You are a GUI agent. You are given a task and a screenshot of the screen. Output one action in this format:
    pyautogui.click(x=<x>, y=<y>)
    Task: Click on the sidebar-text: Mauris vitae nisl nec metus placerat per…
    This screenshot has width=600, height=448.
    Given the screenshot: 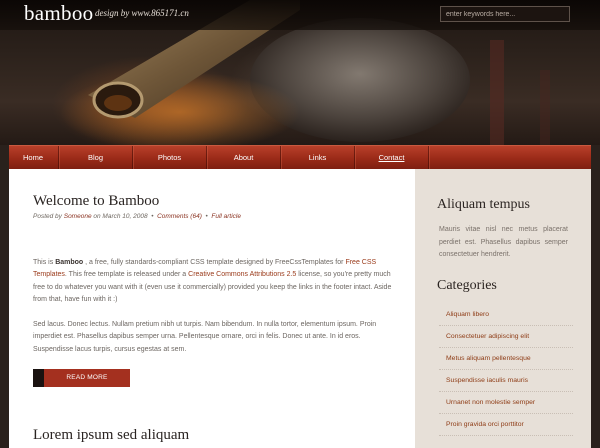 What is the action you would take?
    pyautogui.click(x=503, y=242)
    